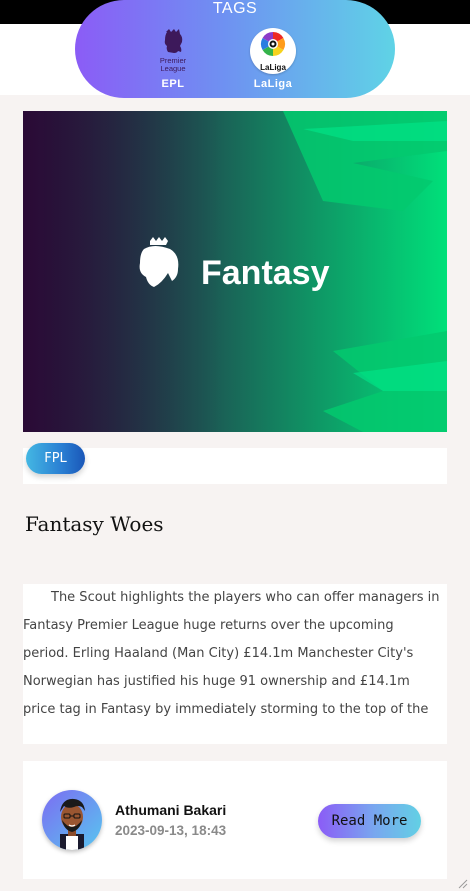 The height and width of the screenshot is (891, 470). Describe the element at coordinates (273, 84) in the screenshot. I see `tag-laliga-label: LaLiga` at that location.